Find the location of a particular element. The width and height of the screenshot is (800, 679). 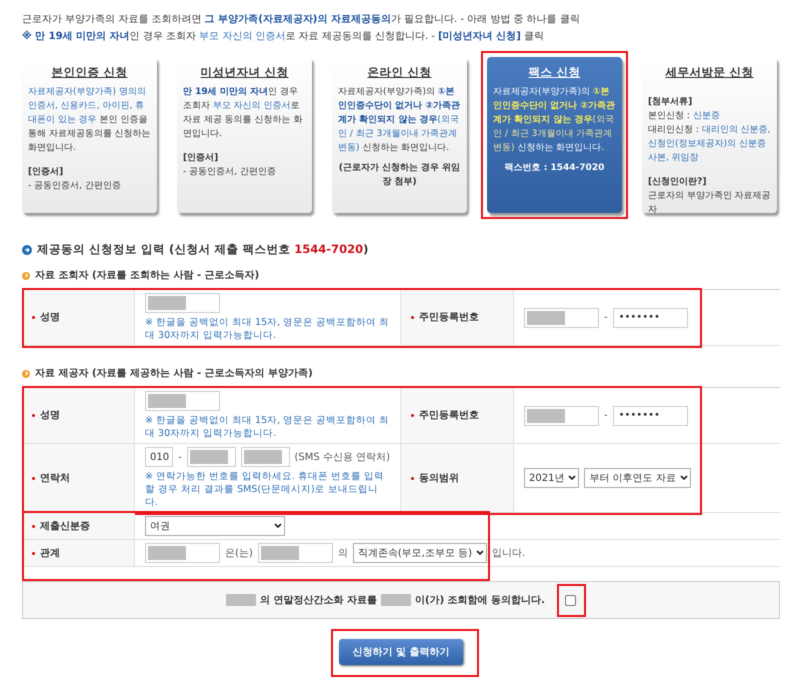

input-field: 010 is located at coordinates (159, 457).